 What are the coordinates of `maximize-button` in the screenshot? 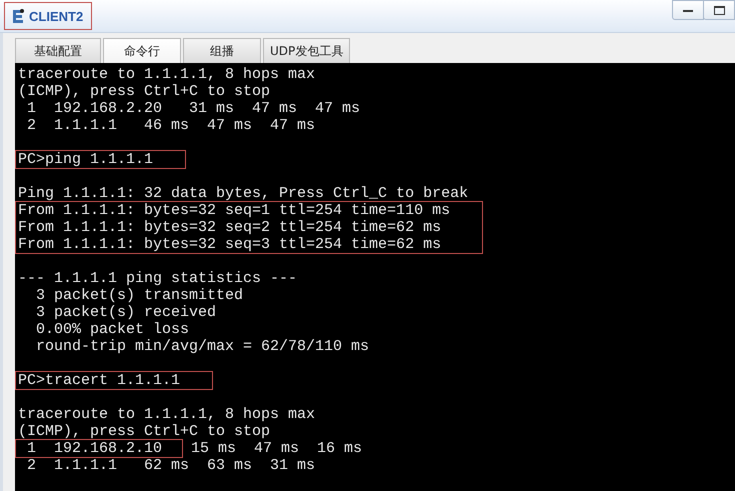 It's located at (719, 10).